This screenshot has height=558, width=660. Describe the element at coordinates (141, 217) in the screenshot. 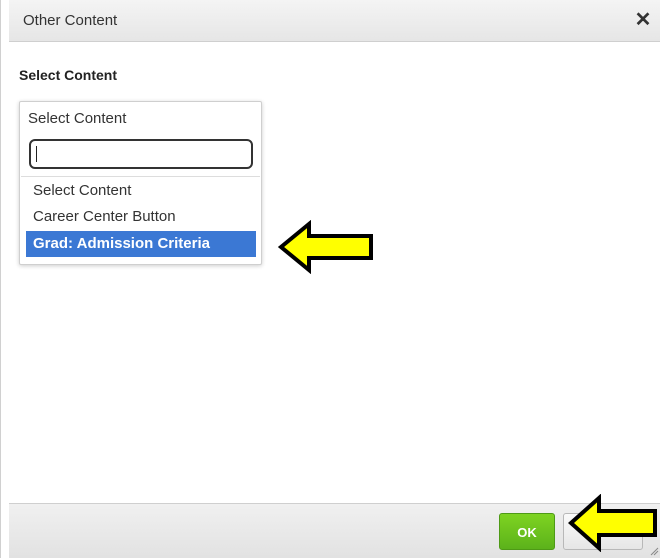

I see `dropdown-option-career-center-button: Career Center Button` at that location.